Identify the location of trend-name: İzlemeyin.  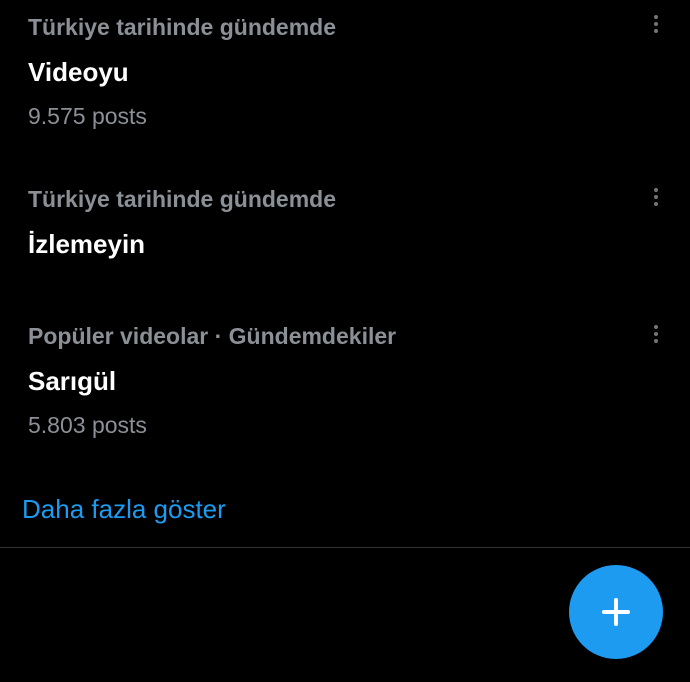
(87, 244).